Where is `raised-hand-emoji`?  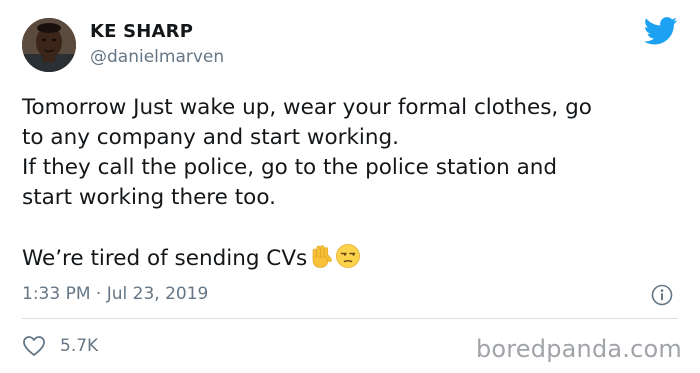 raised-hand-emoji is located at coordinates (321, 256).